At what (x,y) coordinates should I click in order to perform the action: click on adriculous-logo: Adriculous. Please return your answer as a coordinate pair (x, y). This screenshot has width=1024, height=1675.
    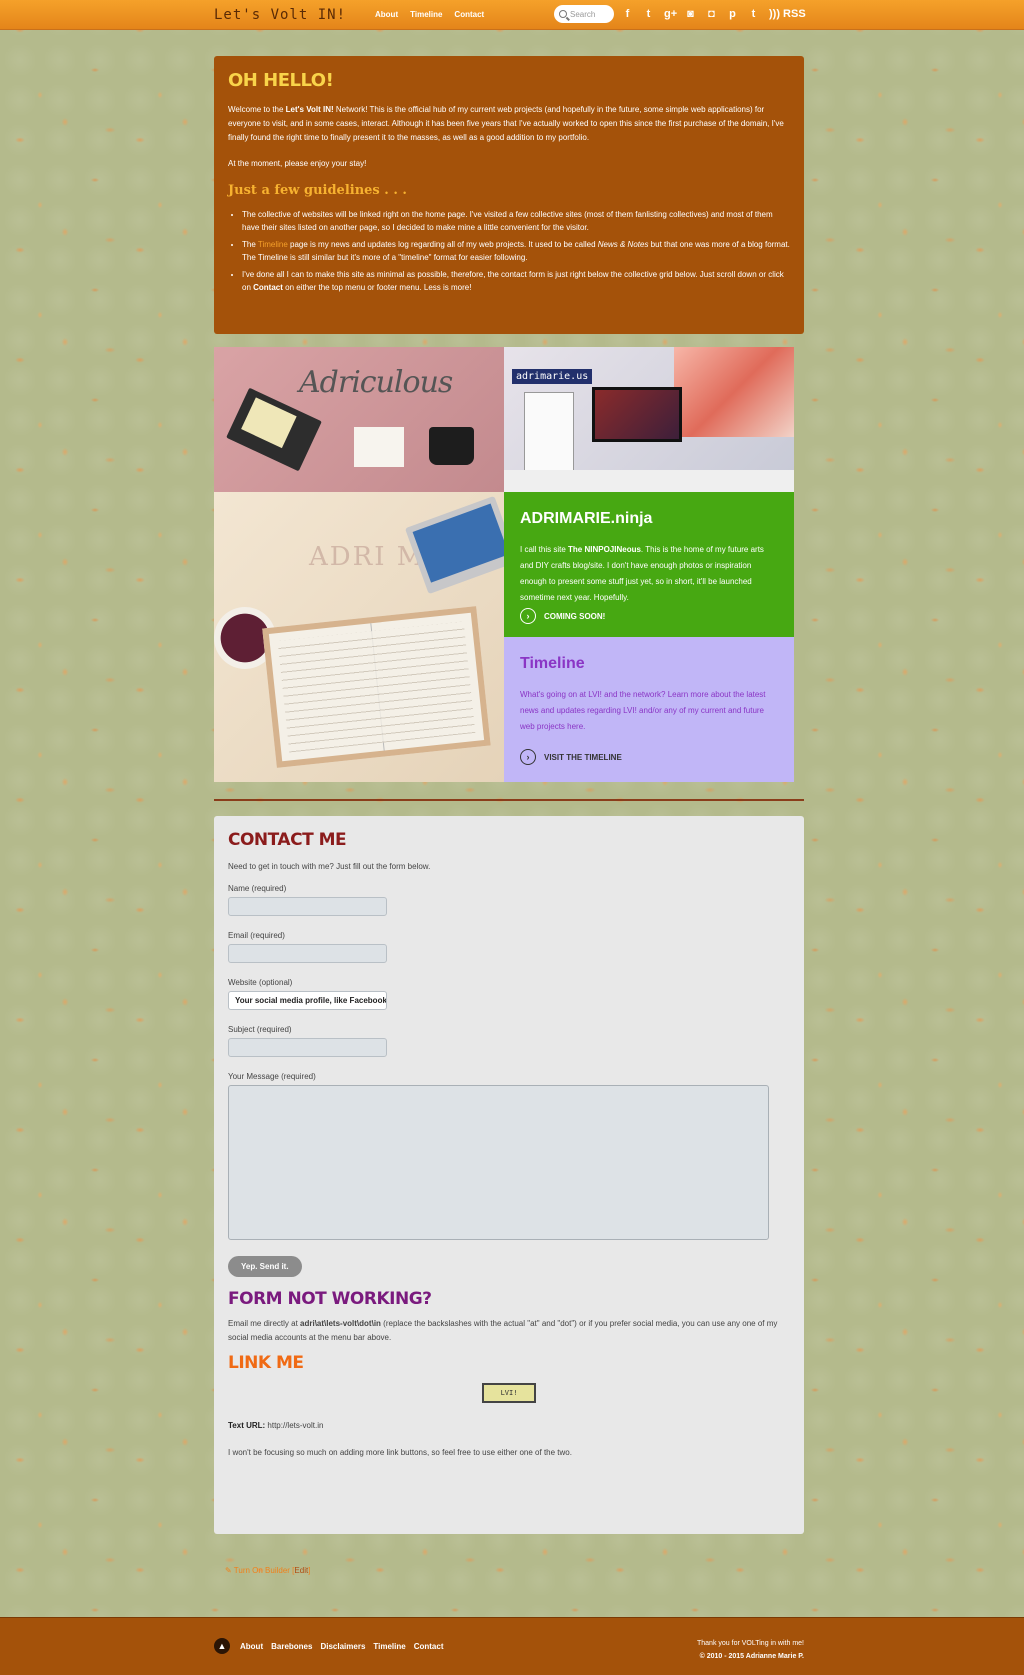
    Looking at the image, I should click on (376, 382).